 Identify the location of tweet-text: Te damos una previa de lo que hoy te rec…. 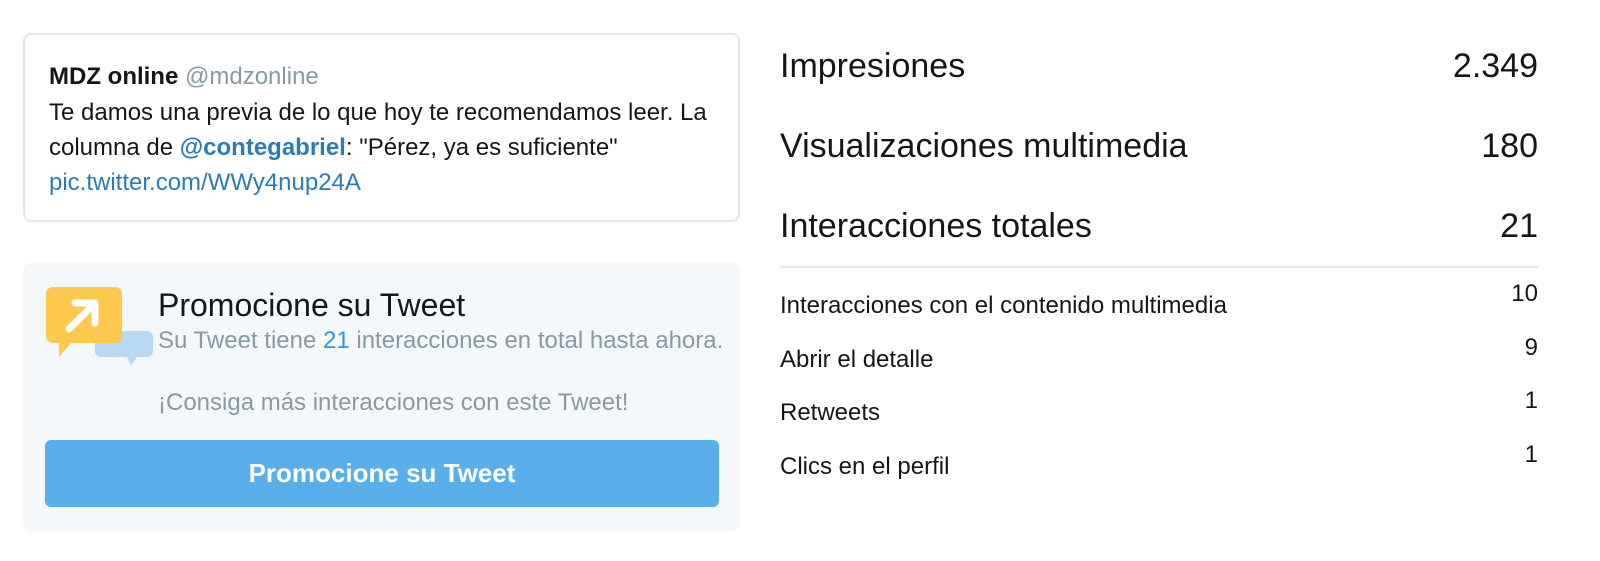
(381, 147).